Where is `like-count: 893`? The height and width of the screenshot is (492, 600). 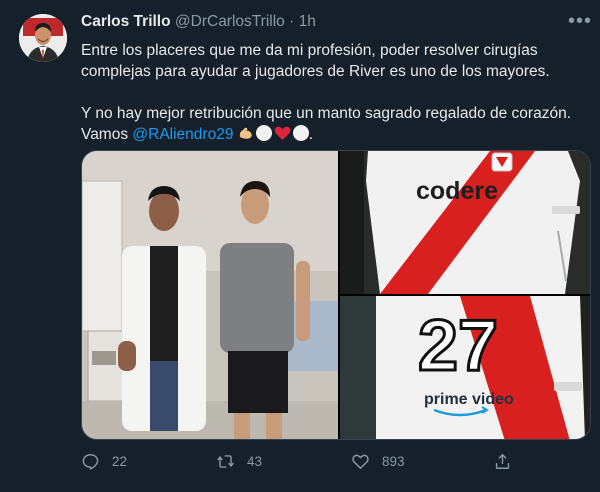
like-count: 893 is located at coordinates (393, 461).